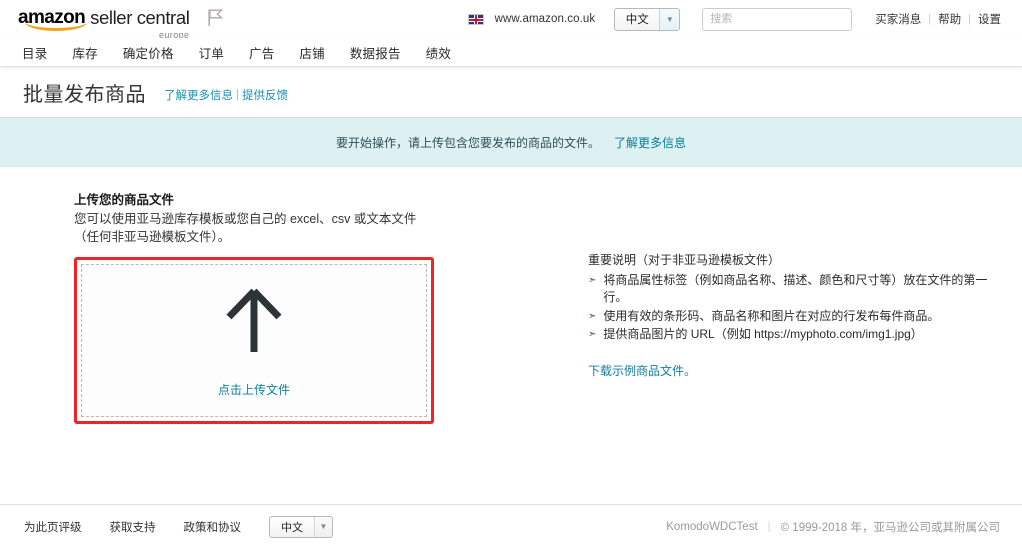 The height and width of the screenshot is (548, 1022). Describe the element at coordinates (53, 527) in the screenshot. I see `footer-link-rate-page: 为此页评级` at that location.